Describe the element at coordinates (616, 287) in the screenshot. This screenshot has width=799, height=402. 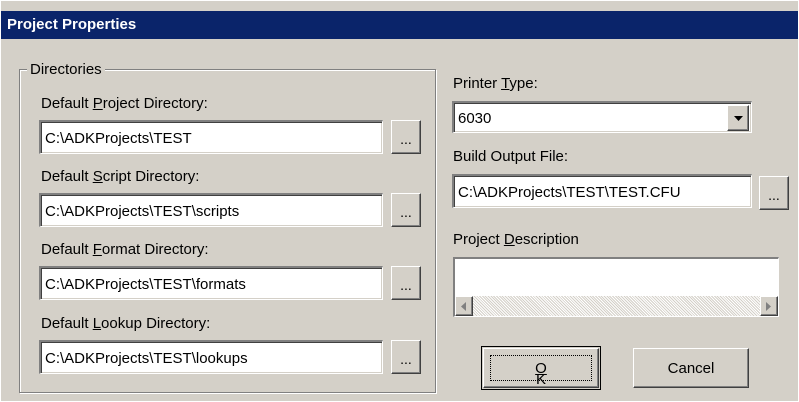
I see `project-description-field` at that location.